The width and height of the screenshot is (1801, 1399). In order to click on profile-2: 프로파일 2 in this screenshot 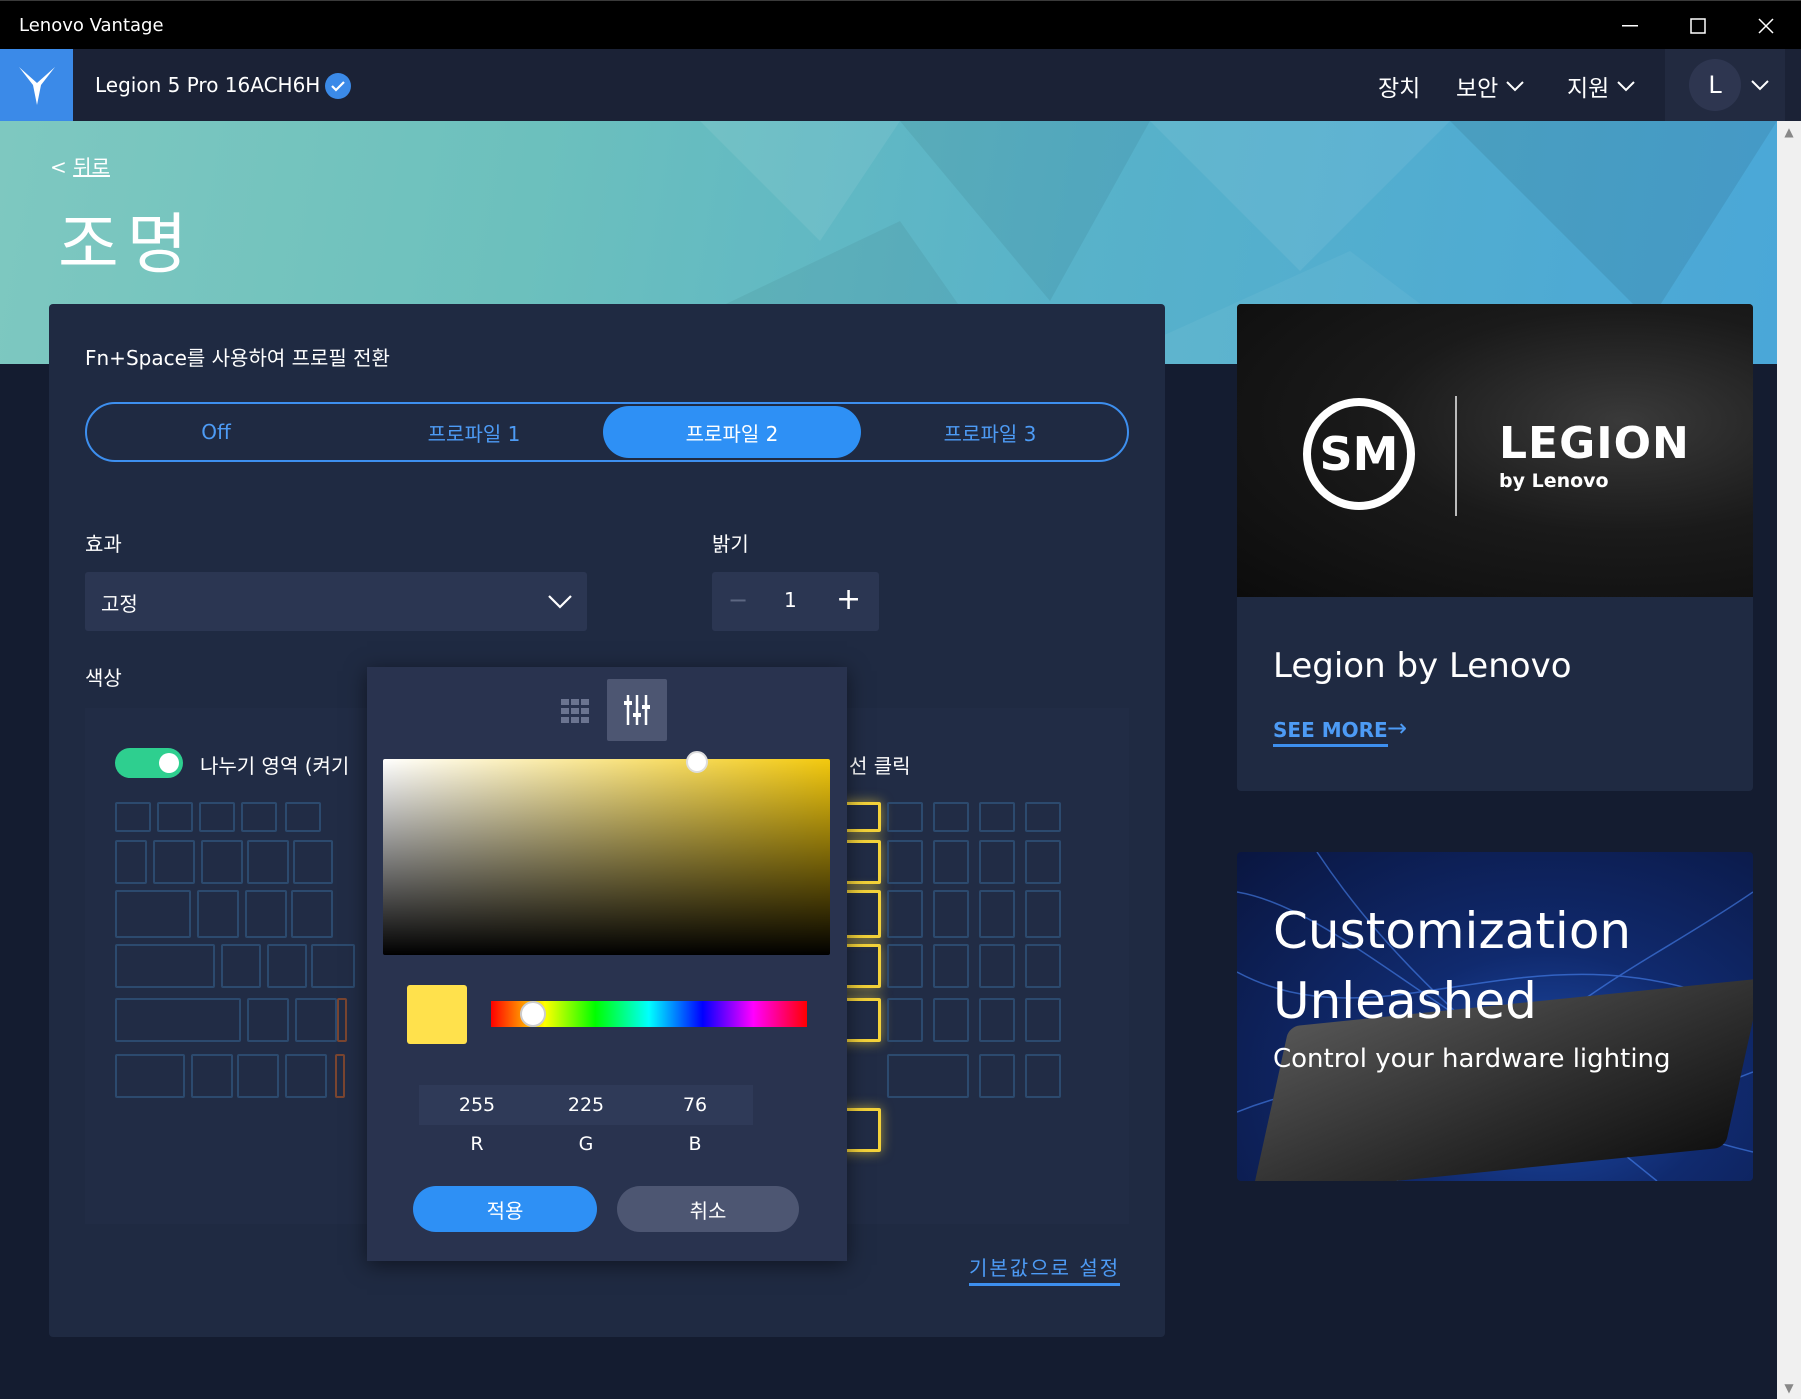, I will do `click(732, 432)`.